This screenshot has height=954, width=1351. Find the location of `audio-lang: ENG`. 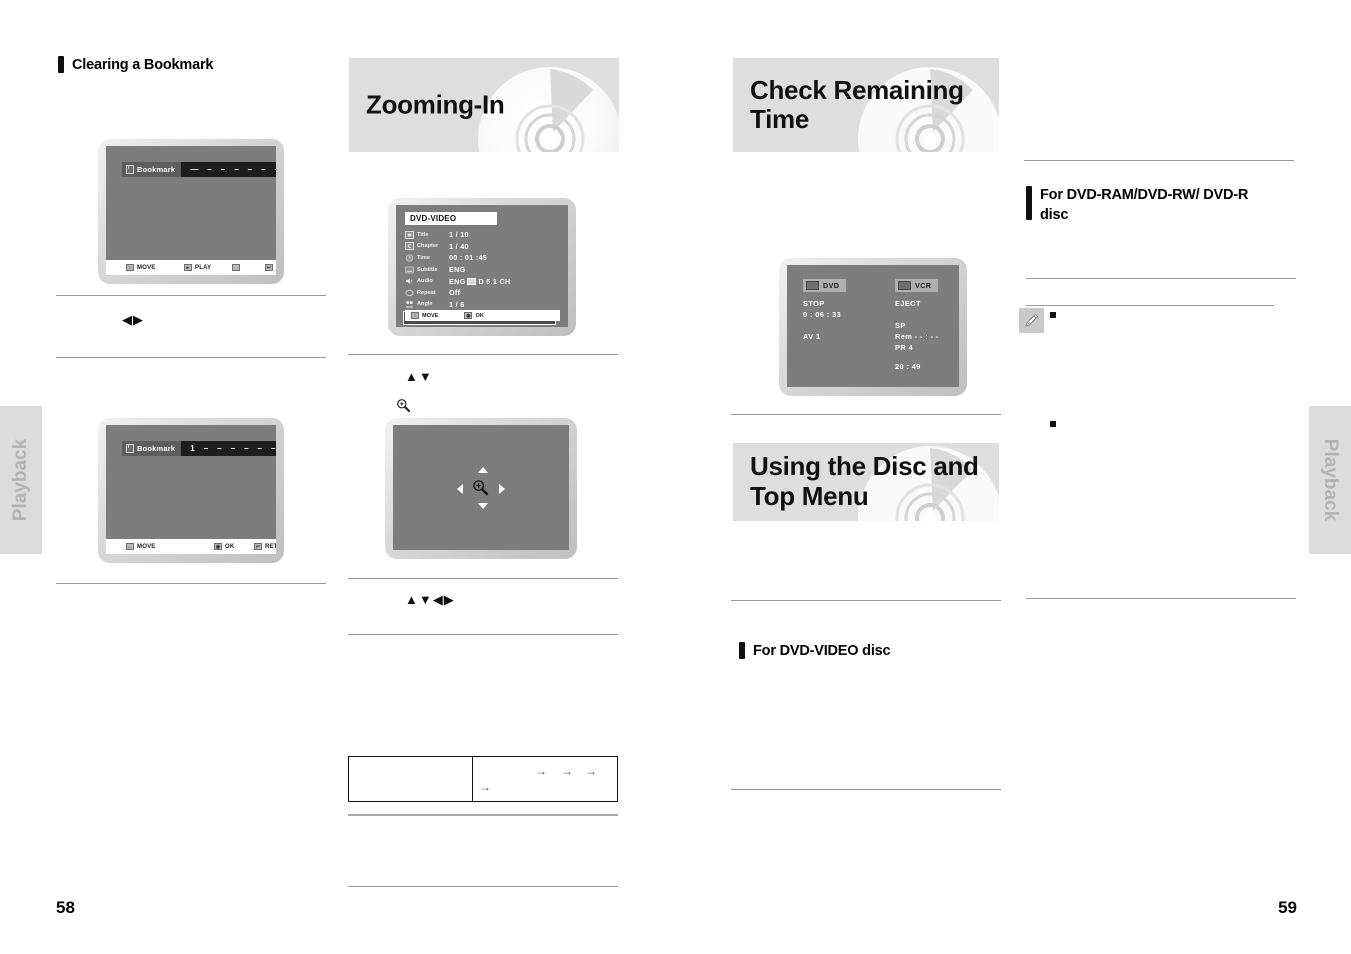

audio-lang: ENG is located at coordinates (457, 281).